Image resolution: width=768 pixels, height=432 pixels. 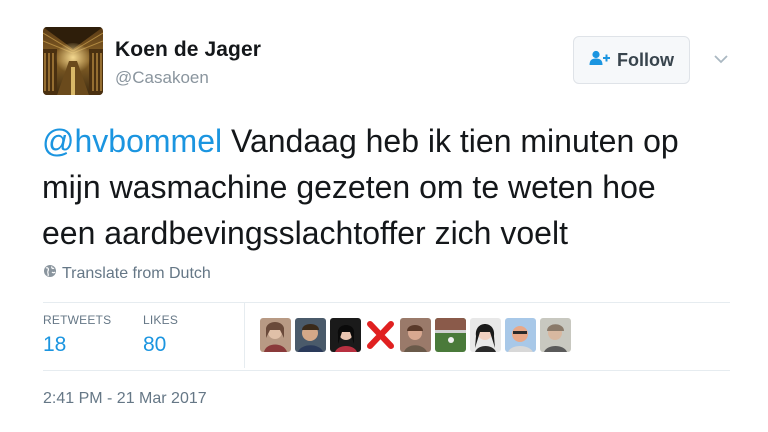 What do you see at coordinates (77, 320) in the screenshot?
I see `retweets-label: RETWEETS` at bounding box center [77, 320].